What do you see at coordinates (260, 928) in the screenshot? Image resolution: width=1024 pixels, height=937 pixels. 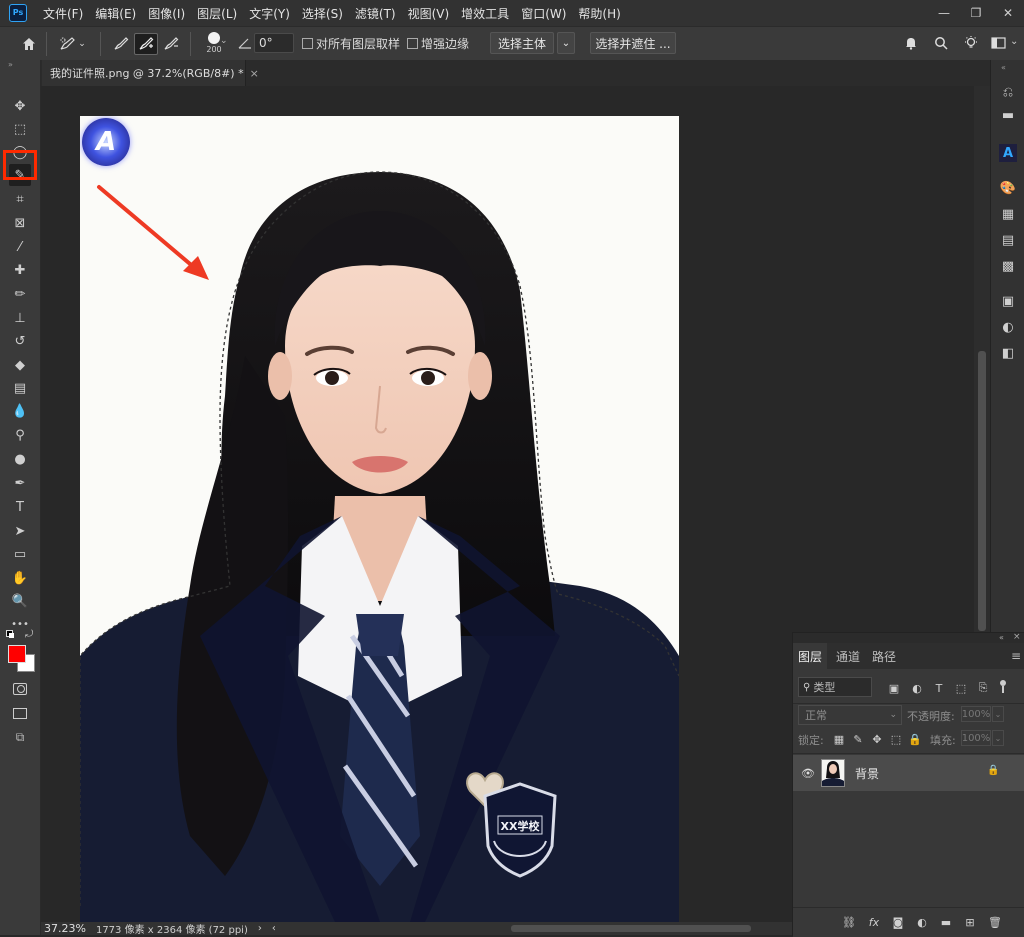 I see `status-chevron-icon: ›` at bounding box center [260, 928].